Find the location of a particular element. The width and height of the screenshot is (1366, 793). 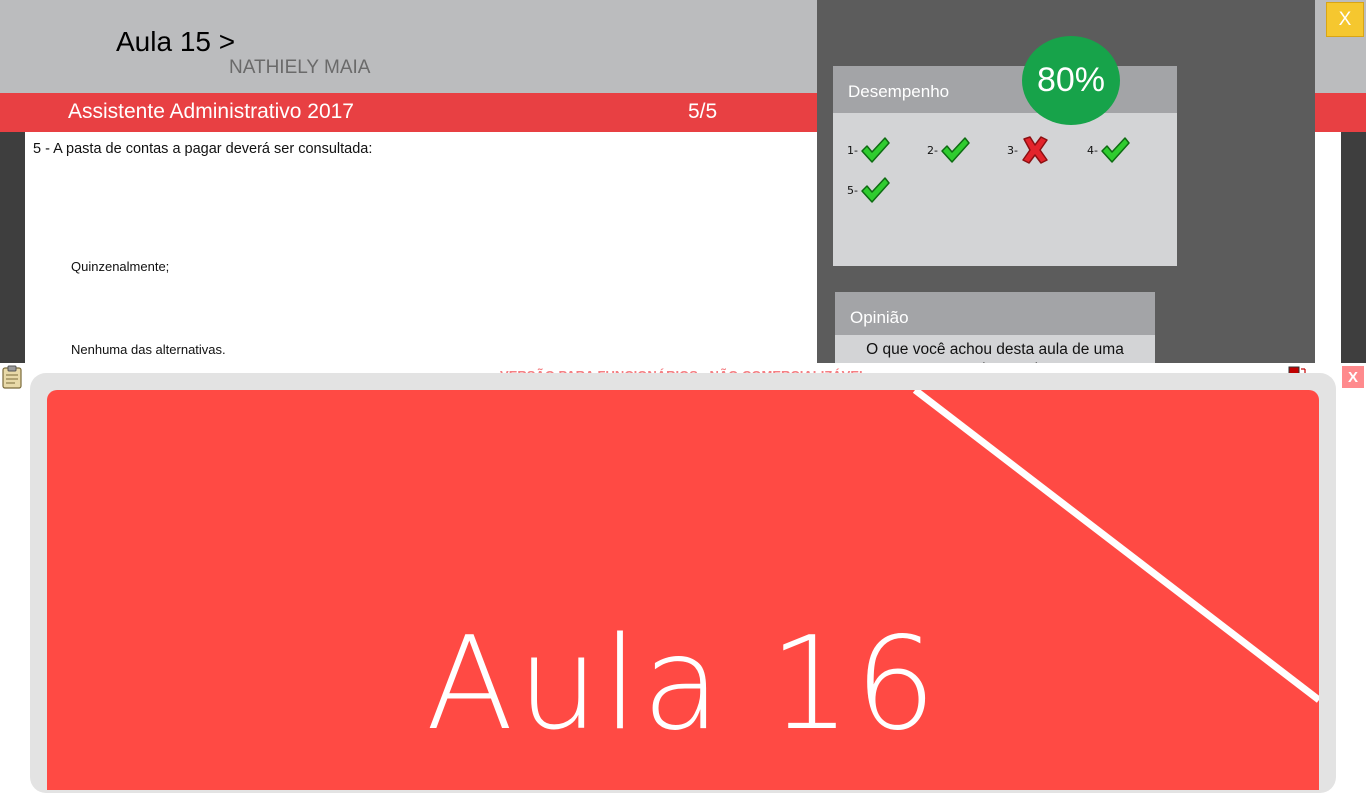

result-item-4: 4- is located at coordinates (1108, 150).